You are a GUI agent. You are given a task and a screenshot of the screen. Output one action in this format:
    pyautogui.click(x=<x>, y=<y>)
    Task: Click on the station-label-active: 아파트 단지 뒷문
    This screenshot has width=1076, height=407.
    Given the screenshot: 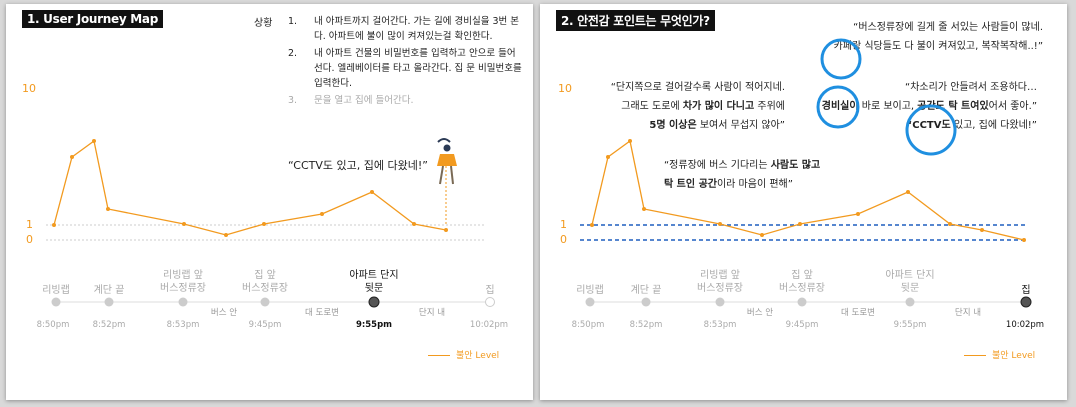 What is the action you would take?
    pyautogui.click(x=374, y=282)
    